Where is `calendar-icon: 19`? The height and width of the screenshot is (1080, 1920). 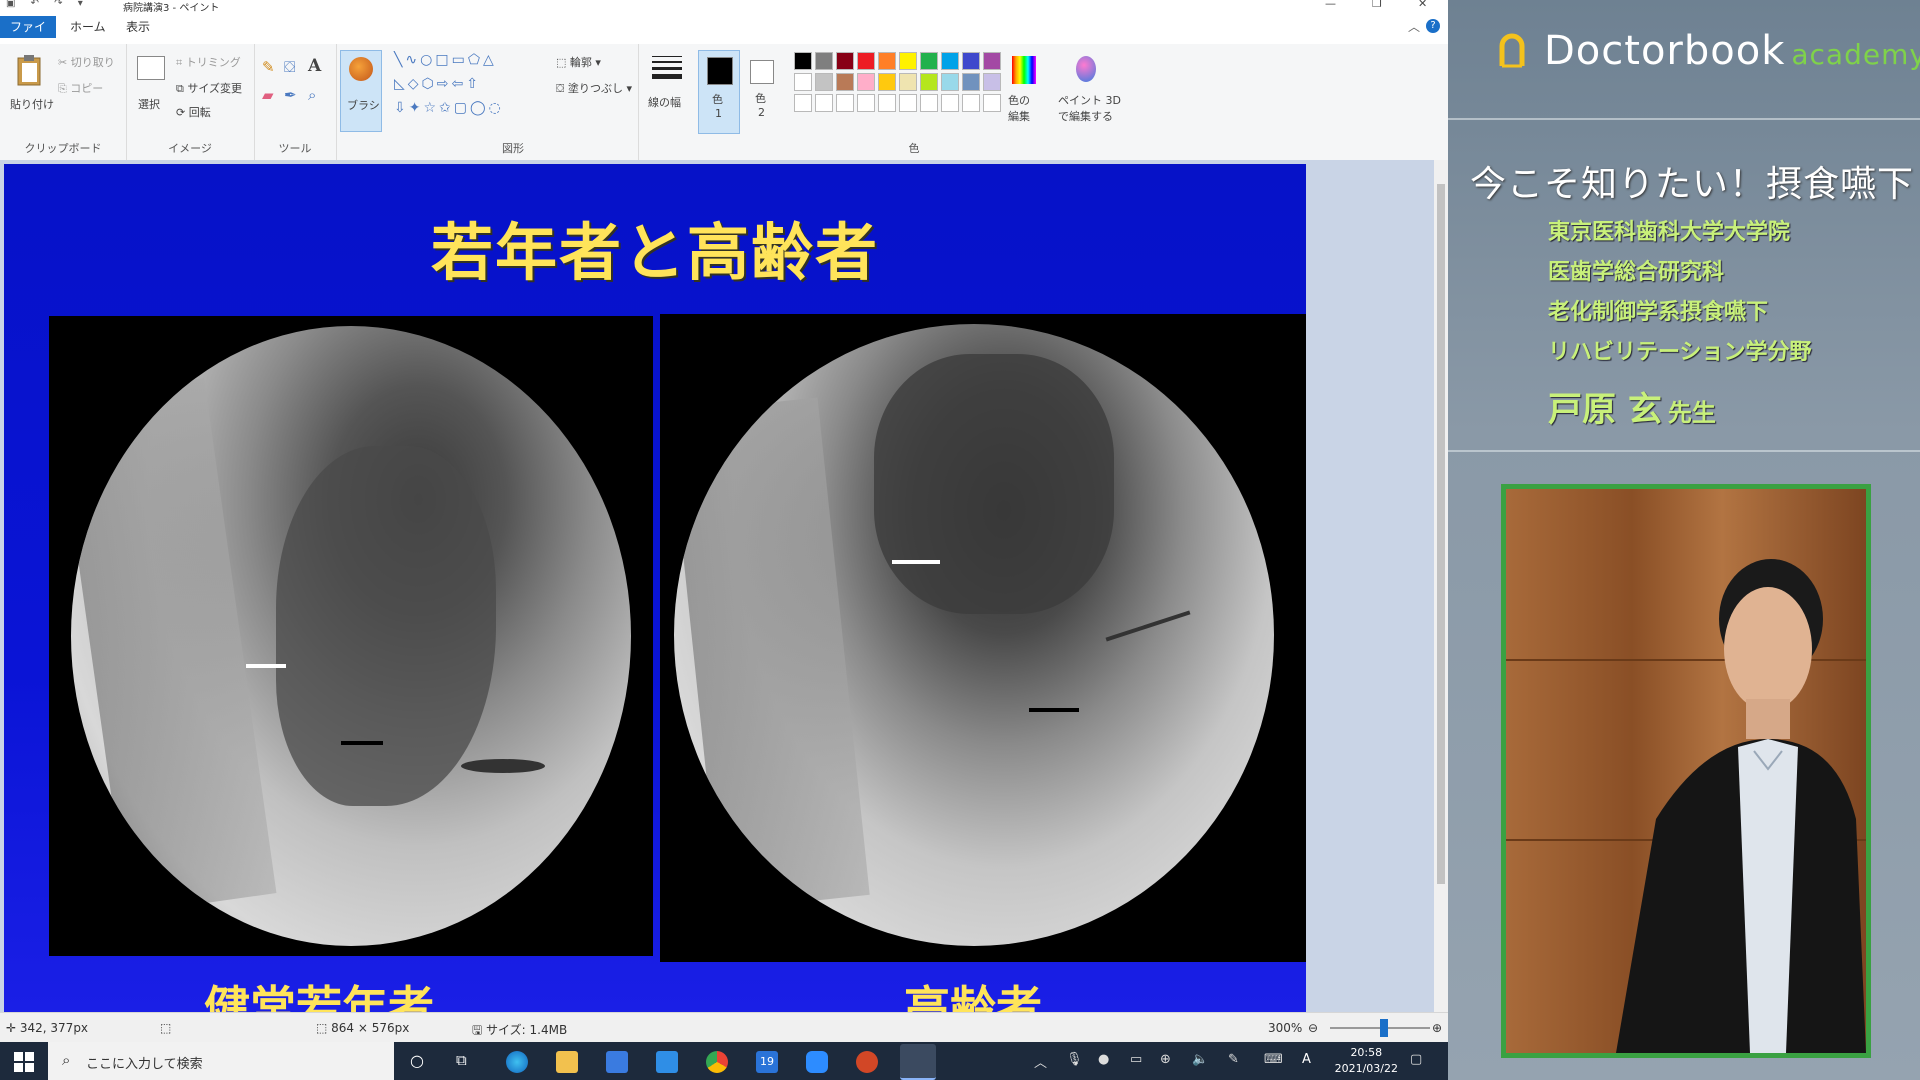
calendar-icon: 19 is located at coordinates (767, 1062).